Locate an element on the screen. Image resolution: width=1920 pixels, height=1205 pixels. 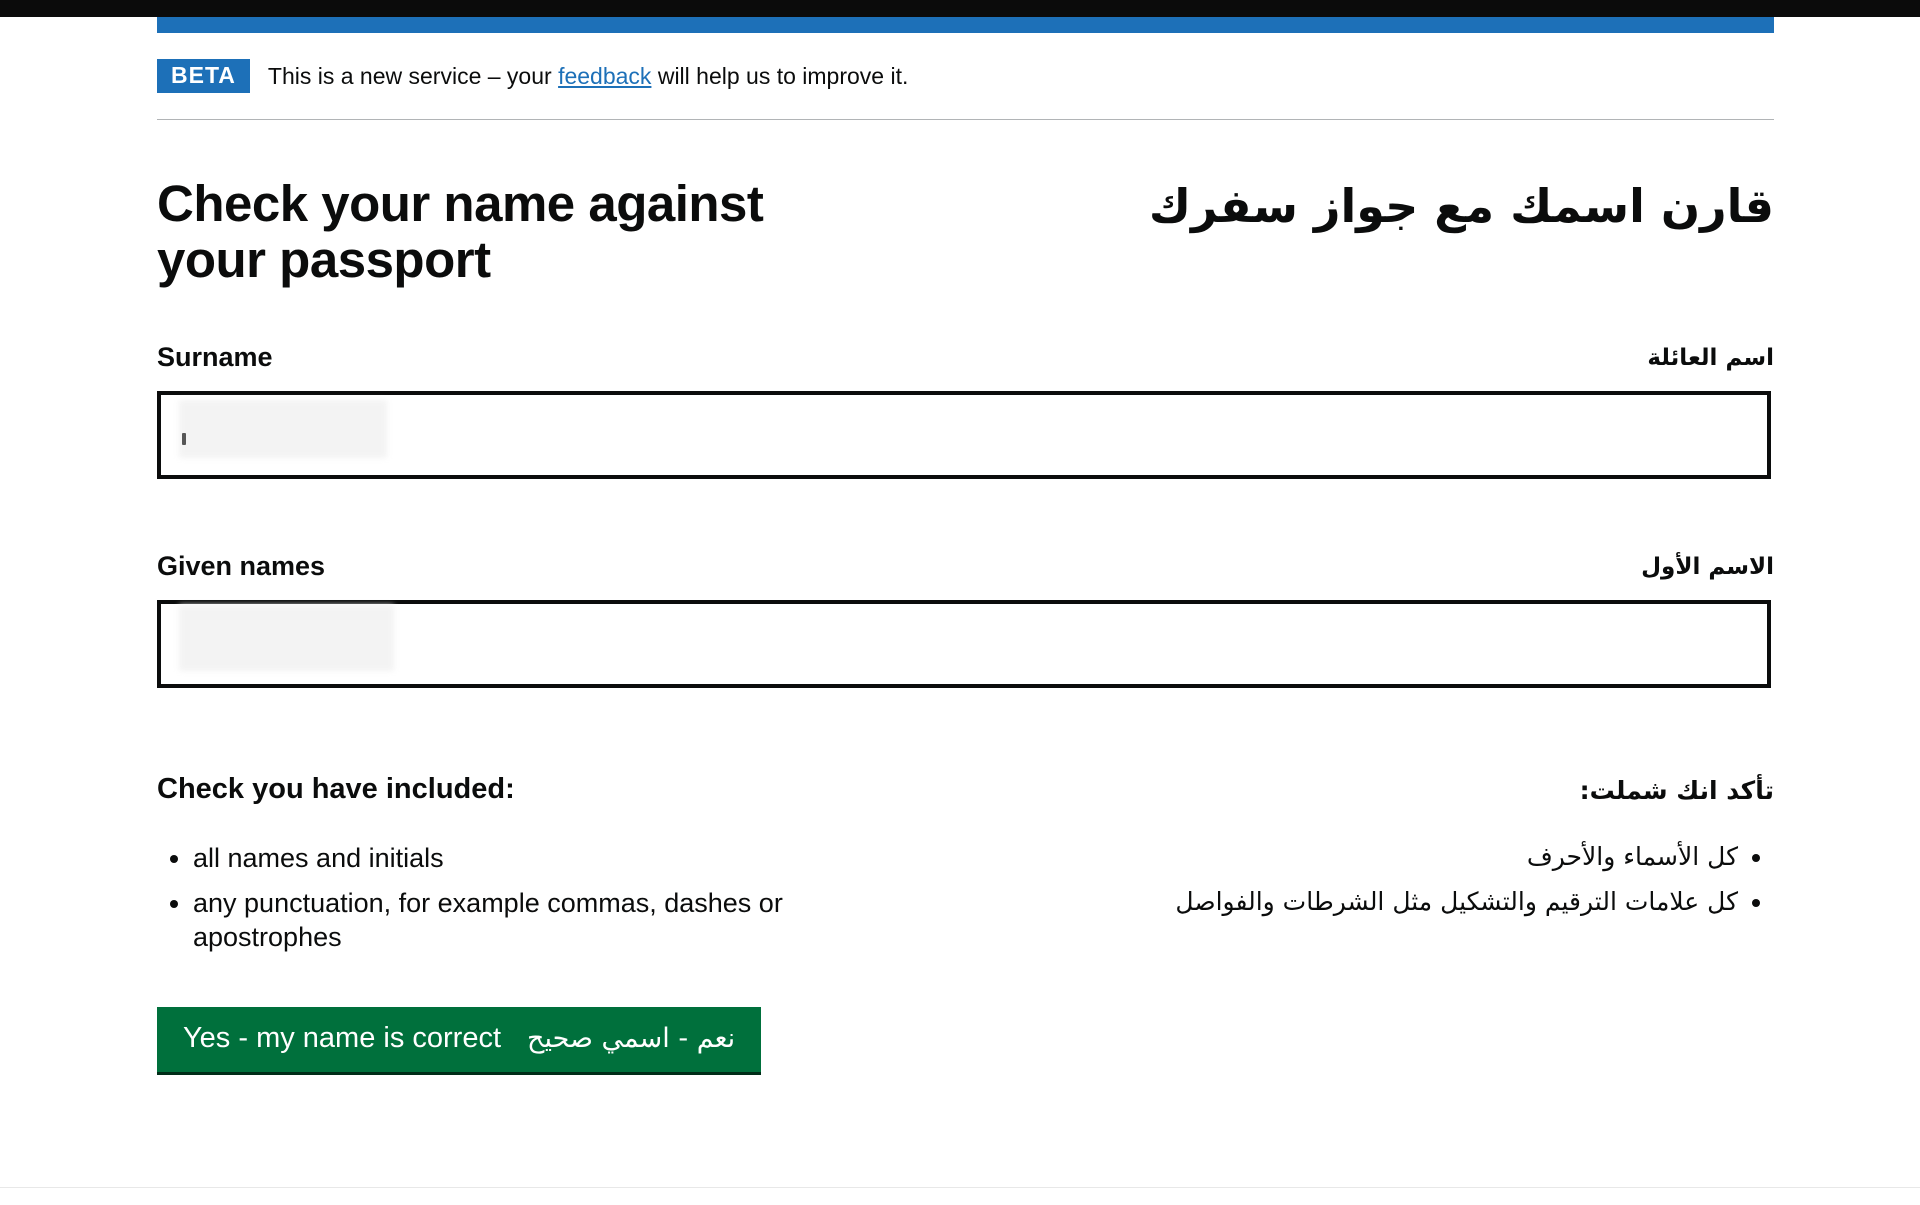
check-heading-arabic: تأكد انك شملت: is located at coordinates (1676, 790).